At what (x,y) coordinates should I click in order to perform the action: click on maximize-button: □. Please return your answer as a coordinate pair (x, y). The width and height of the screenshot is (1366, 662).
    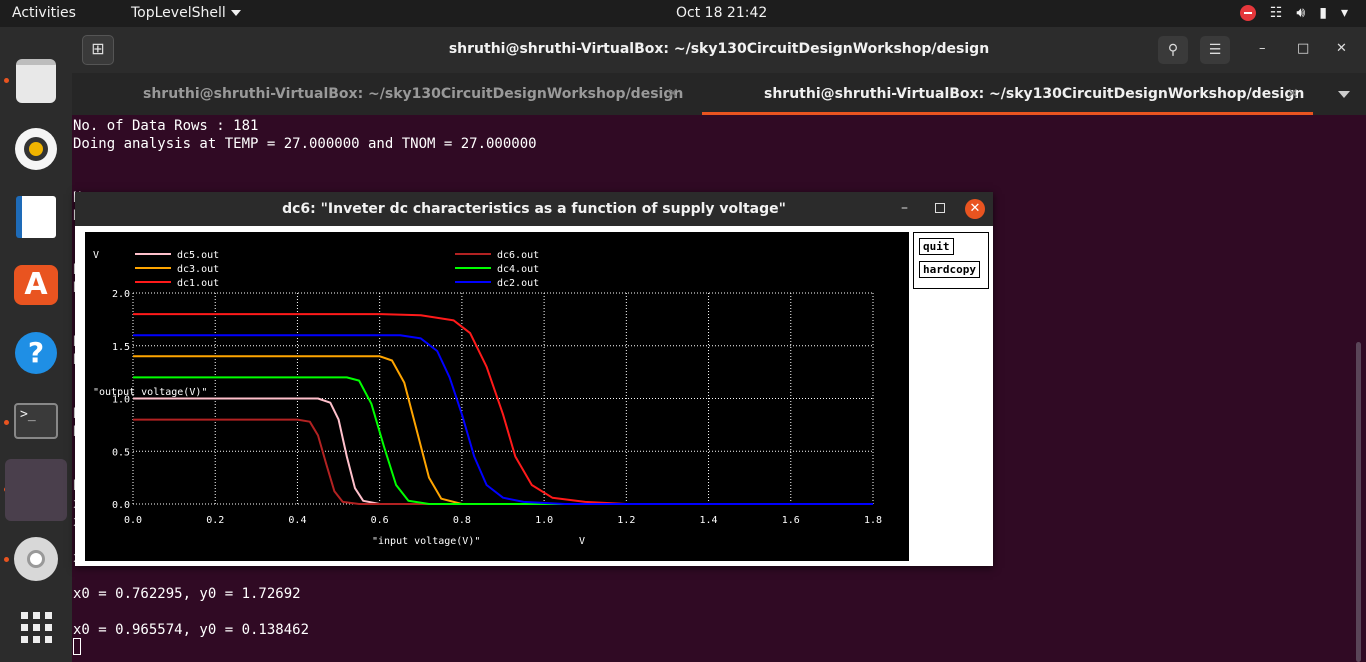
    Looking at the image, I should click on (1303, 48).